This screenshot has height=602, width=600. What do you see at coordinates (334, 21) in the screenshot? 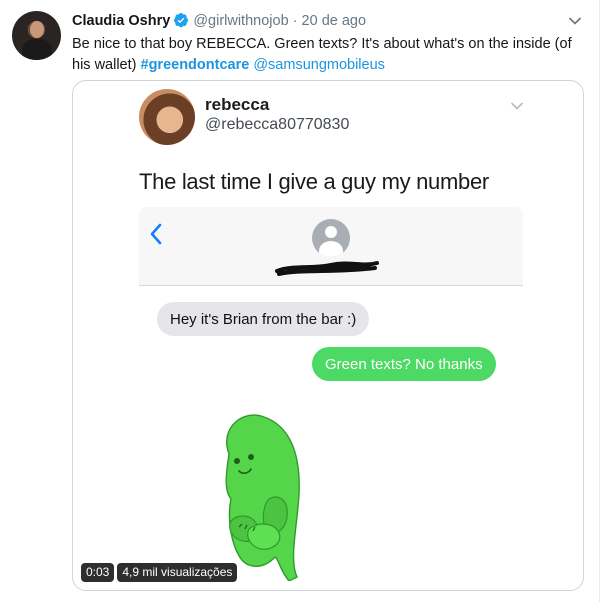
I see `tweet-timestamp: 20 de ago` at bounding box center [334, 21].